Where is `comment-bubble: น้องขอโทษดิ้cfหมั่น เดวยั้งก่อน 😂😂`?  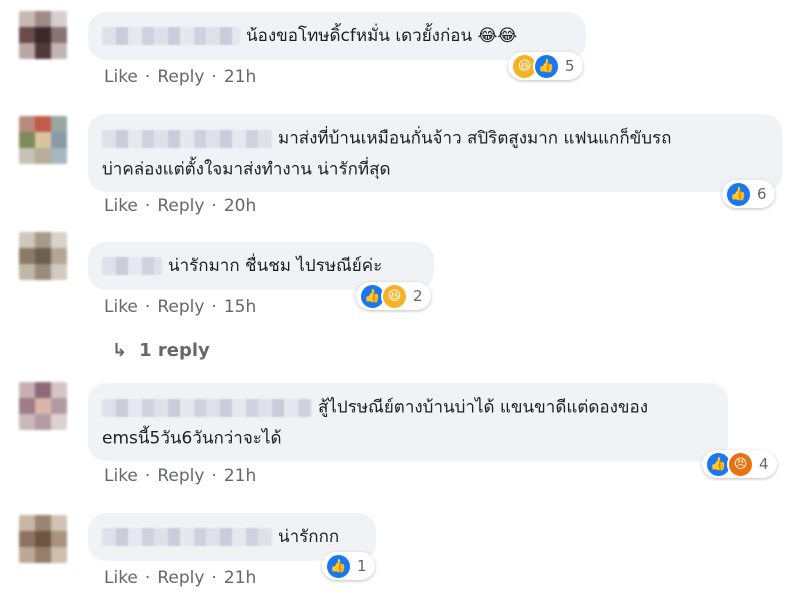 comment-bubble: น้องขอโทษดิ้cfหมั่น เดวยั้งก่อน 😂😂 is located at coordinates (337, 36).